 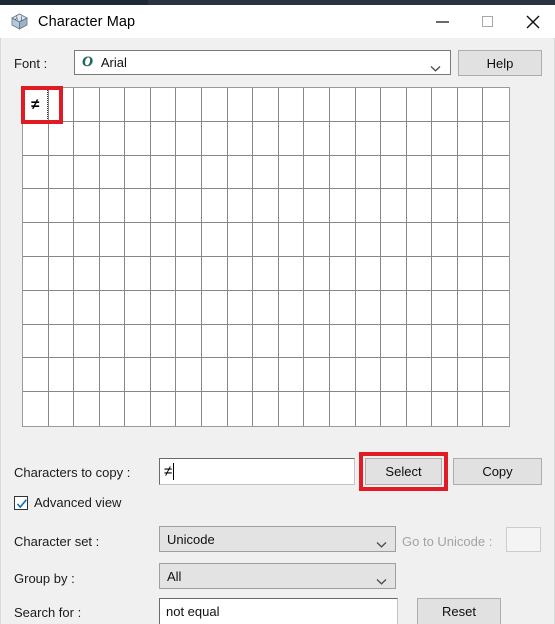 What do you see at coordinates (278, 611) in the screenshot?
I see `search-input: not equal` at bounding box center [278, 611].